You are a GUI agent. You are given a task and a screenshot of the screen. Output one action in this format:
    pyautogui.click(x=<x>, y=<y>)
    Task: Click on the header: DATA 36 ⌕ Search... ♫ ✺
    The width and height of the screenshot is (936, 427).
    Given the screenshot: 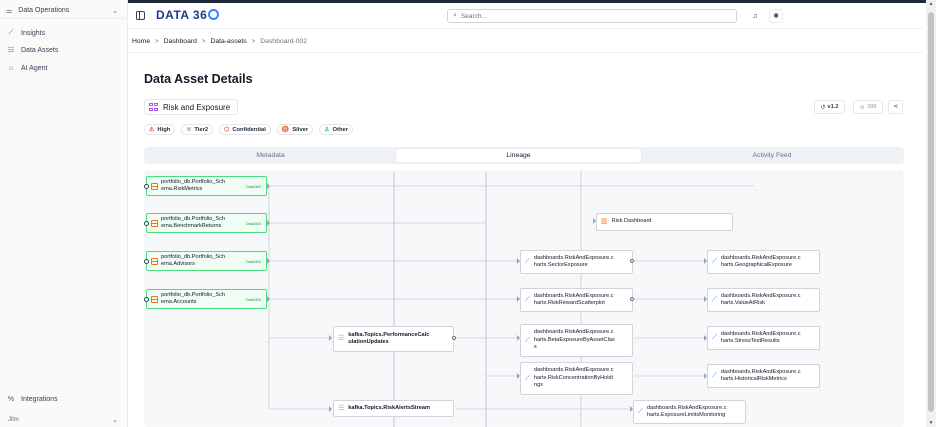 What is the action you would take?
    pyautogui.click(x=526, y=16)
    